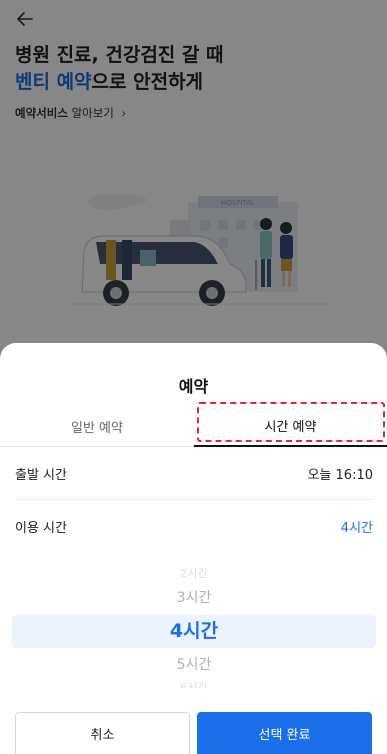  I want to click on sheet-title: 예약, so click(193, 386).